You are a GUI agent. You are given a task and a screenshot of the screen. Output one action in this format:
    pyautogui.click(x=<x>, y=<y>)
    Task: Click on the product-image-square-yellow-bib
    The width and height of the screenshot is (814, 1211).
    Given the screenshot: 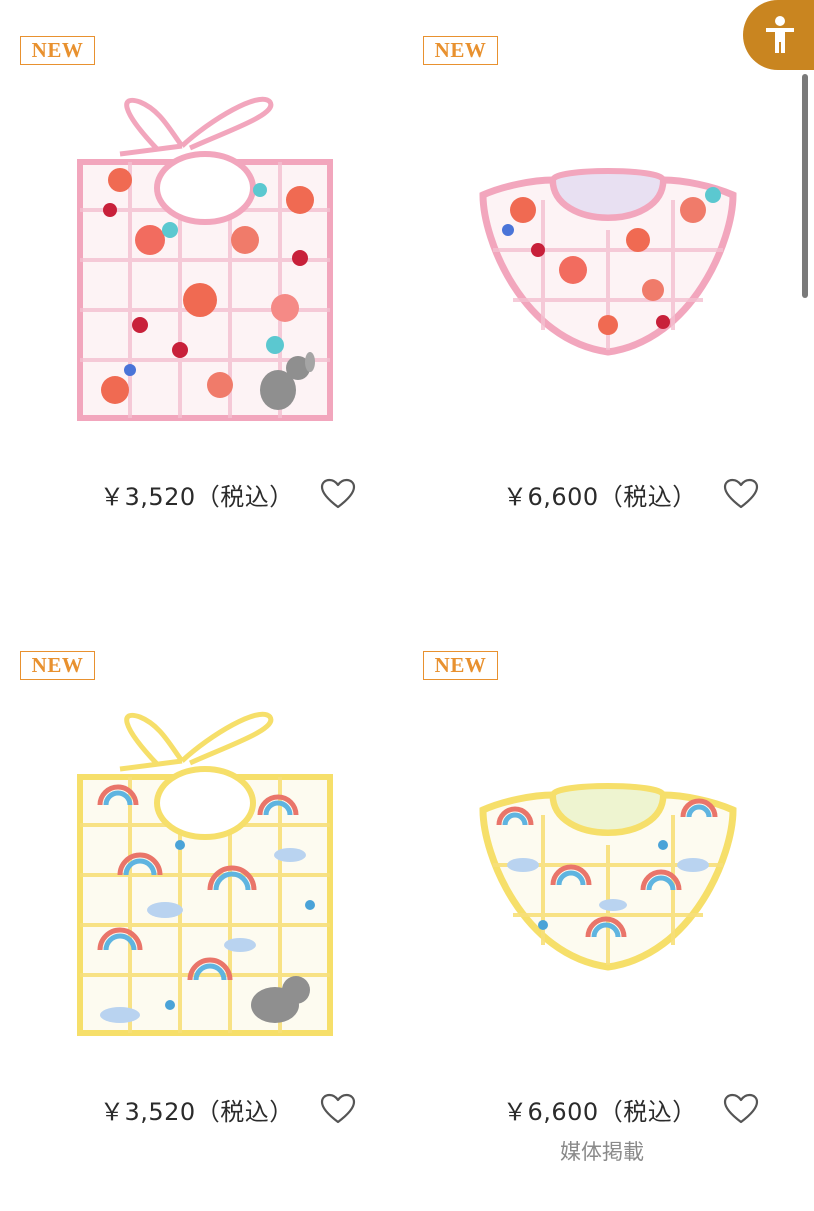 What is the action you would take?
    pyautogui.click(x=205, y=875)
    